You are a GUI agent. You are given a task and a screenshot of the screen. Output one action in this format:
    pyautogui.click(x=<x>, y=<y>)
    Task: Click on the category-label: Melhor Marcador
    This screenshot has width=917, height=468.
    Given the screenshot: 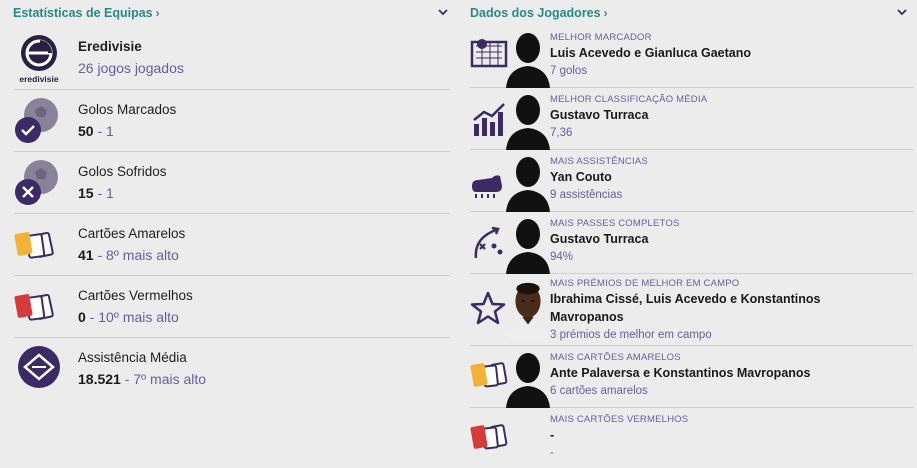 What is the action you would take?
    pyautogui.click(x=601, y=37)
    